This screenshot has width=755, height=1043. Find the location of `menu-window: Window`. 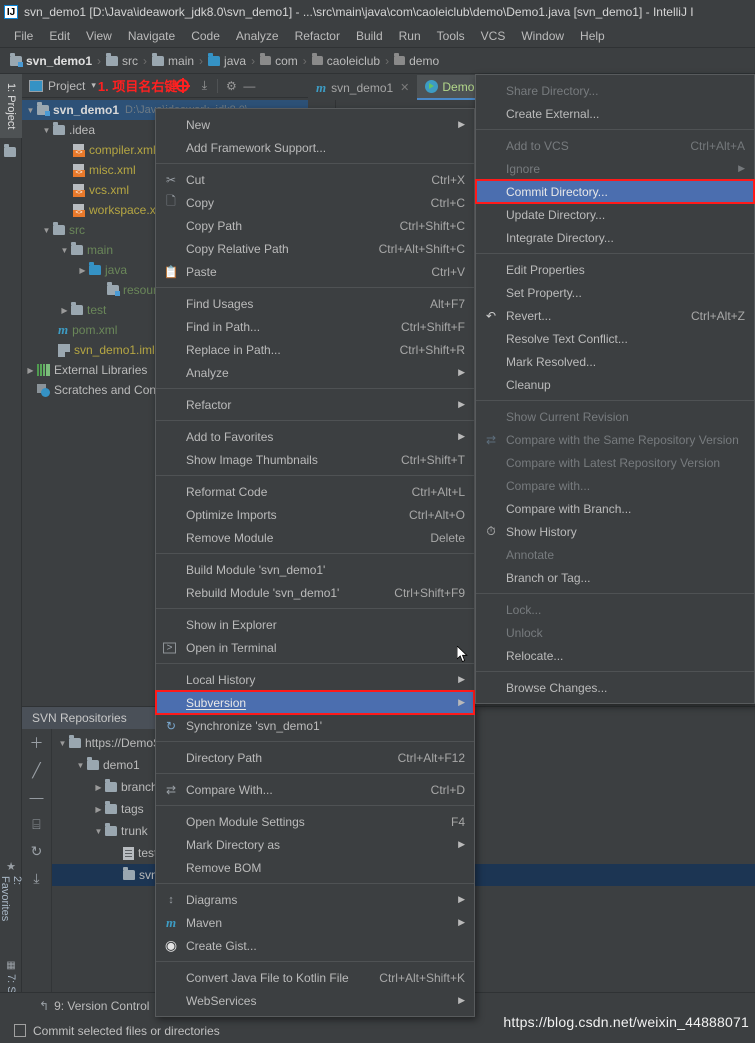

menu-window: Window is located at coordinates (542, 36).